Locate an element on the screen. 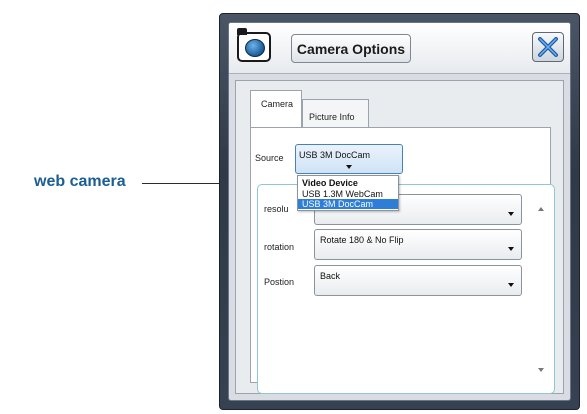 The height and width of the screenshot is (414, 587). tab-camera: Camera is located at coordinates (276, 109).